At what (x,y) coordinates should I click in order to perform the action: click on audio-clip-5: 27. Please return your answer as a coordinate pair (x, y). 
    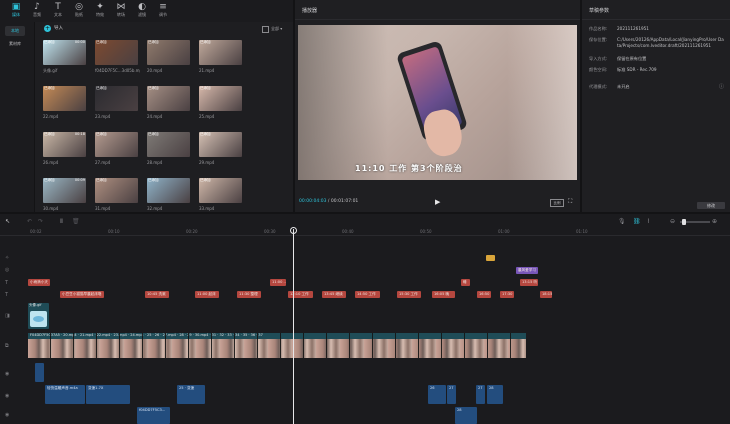
    Looking at the image, I should click on (451, 394).